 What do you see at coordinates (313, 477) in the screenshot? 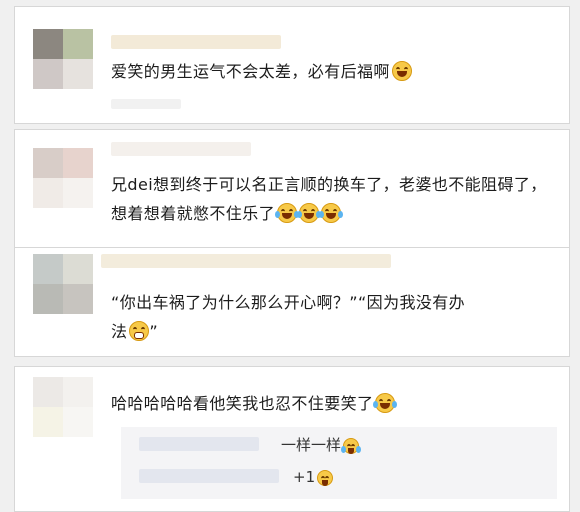
I see `reply-text: +1` at bounding box center [313, 477].